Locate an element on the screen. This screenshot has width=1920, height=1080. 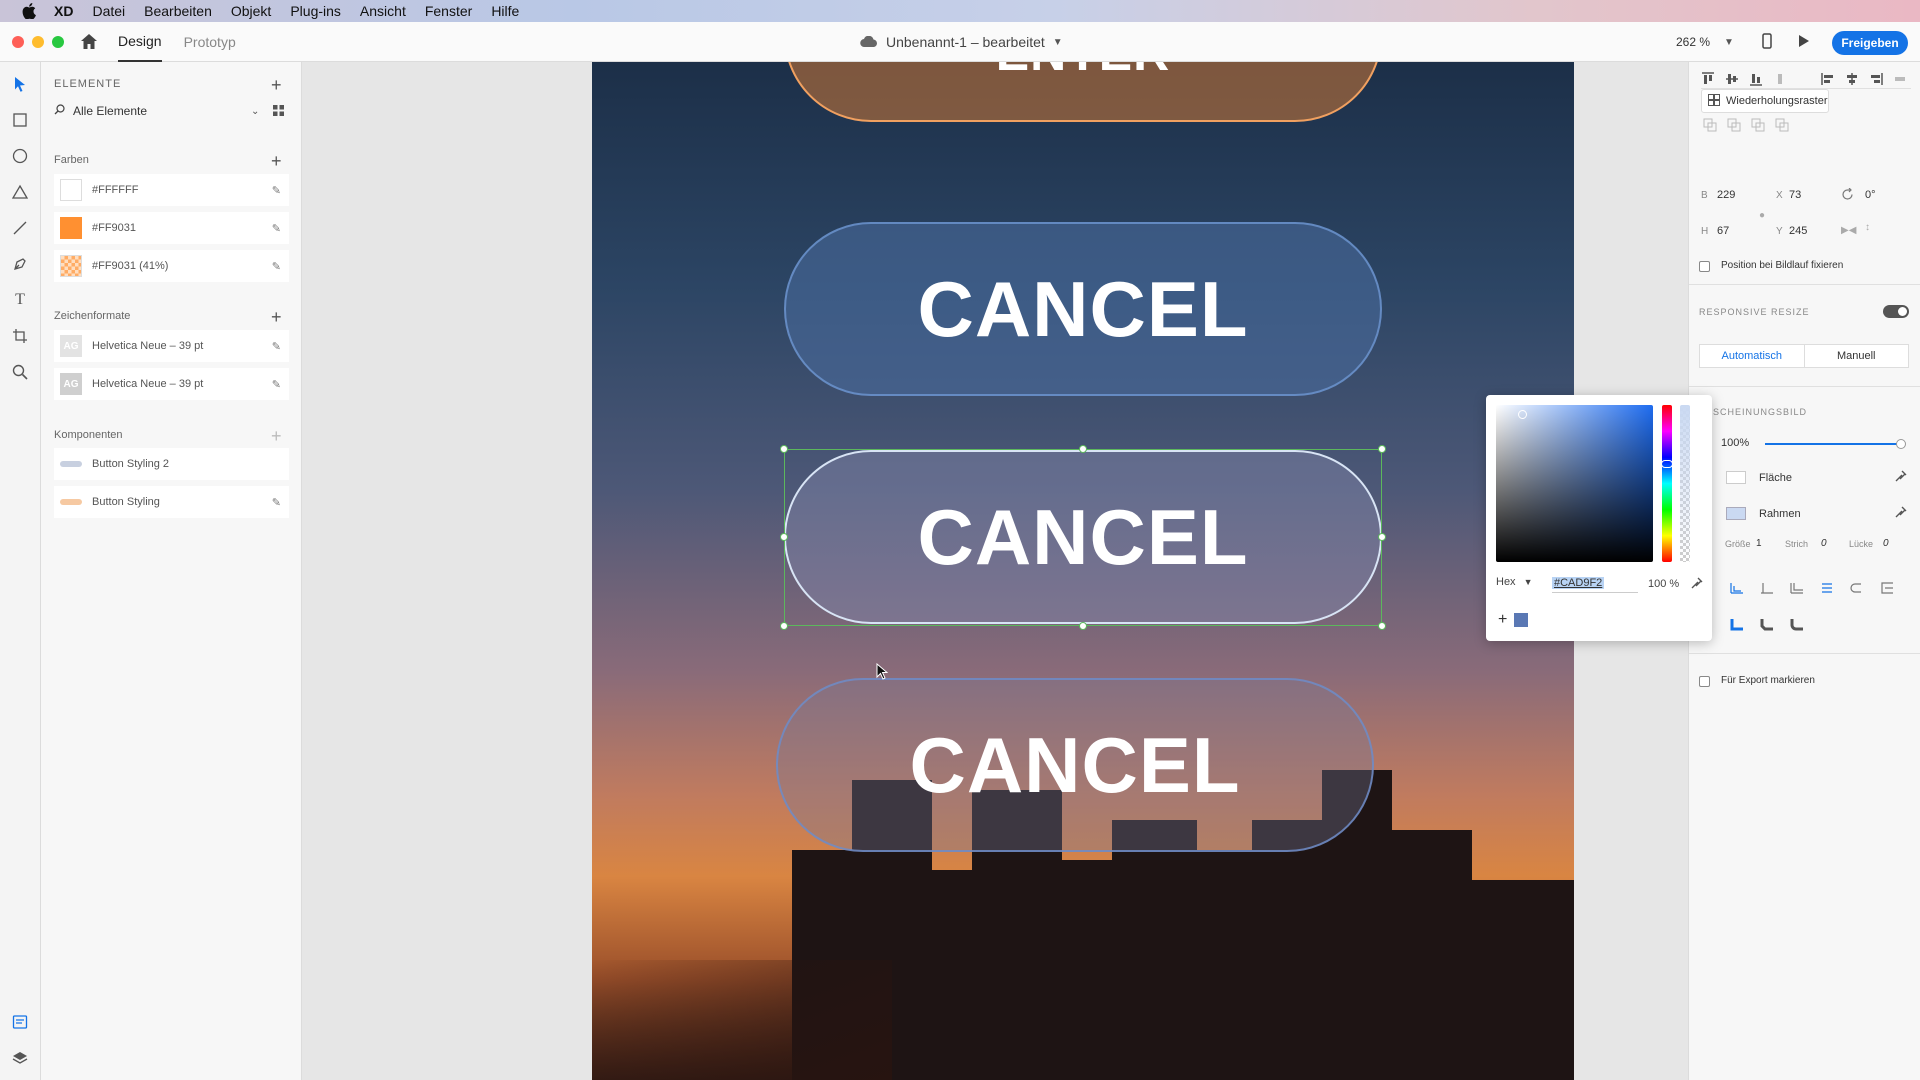
subtract-icon is located at coordinates (1734, 126).